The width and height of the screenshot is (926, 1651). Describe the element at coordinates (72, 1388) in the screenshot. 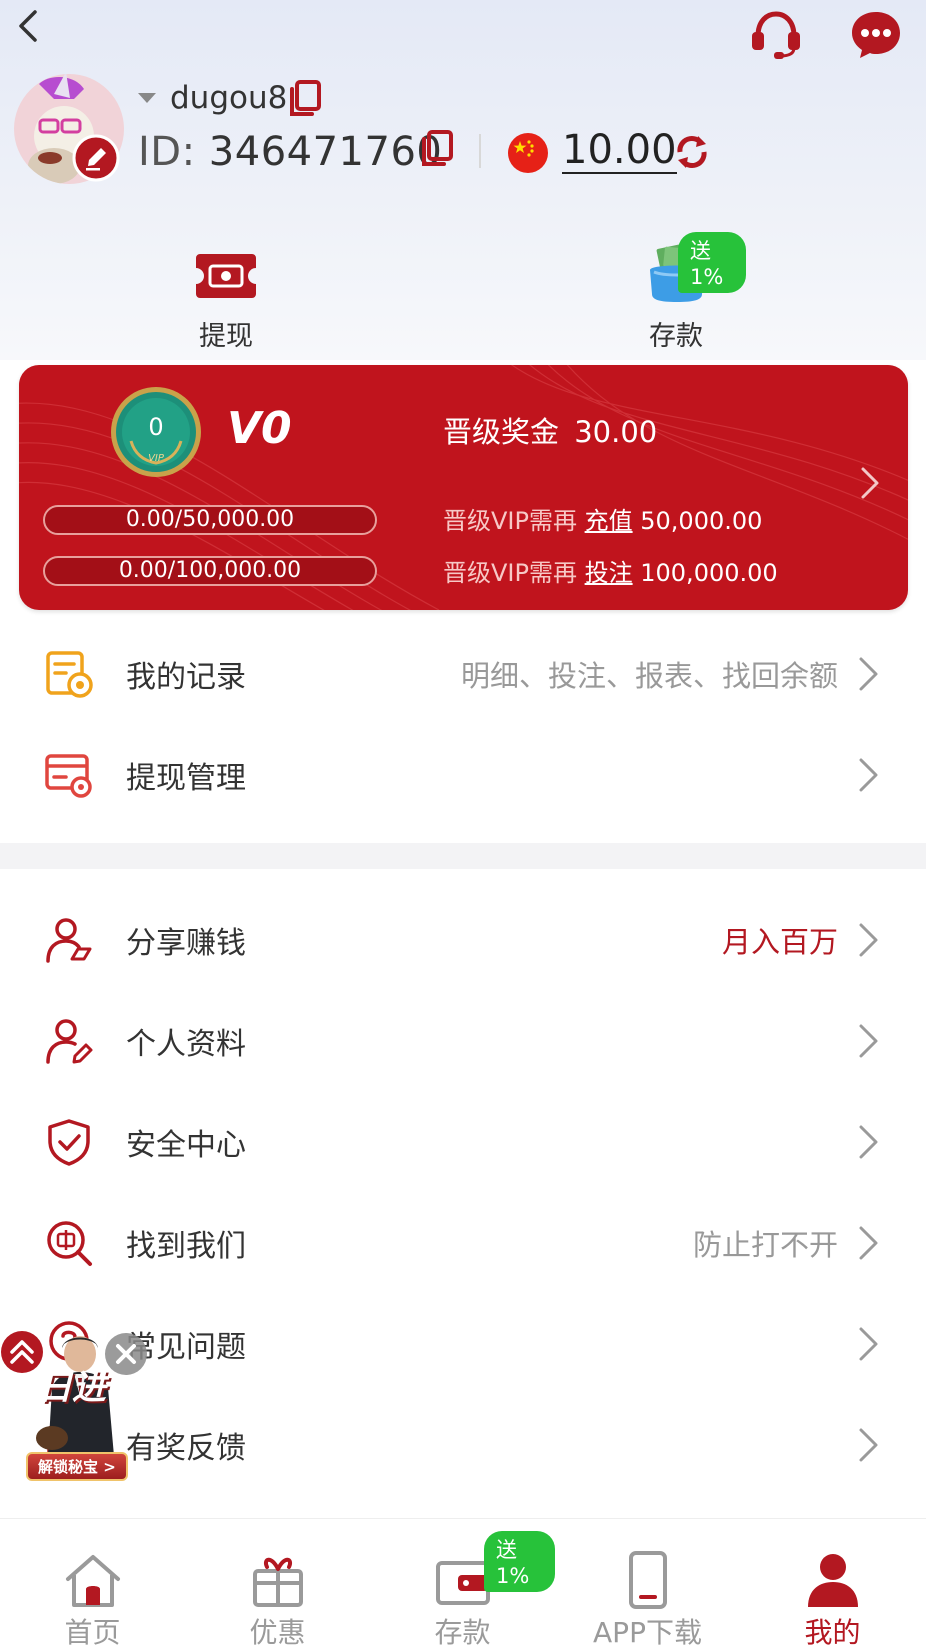

I see `promo-title: 日进` at that location.